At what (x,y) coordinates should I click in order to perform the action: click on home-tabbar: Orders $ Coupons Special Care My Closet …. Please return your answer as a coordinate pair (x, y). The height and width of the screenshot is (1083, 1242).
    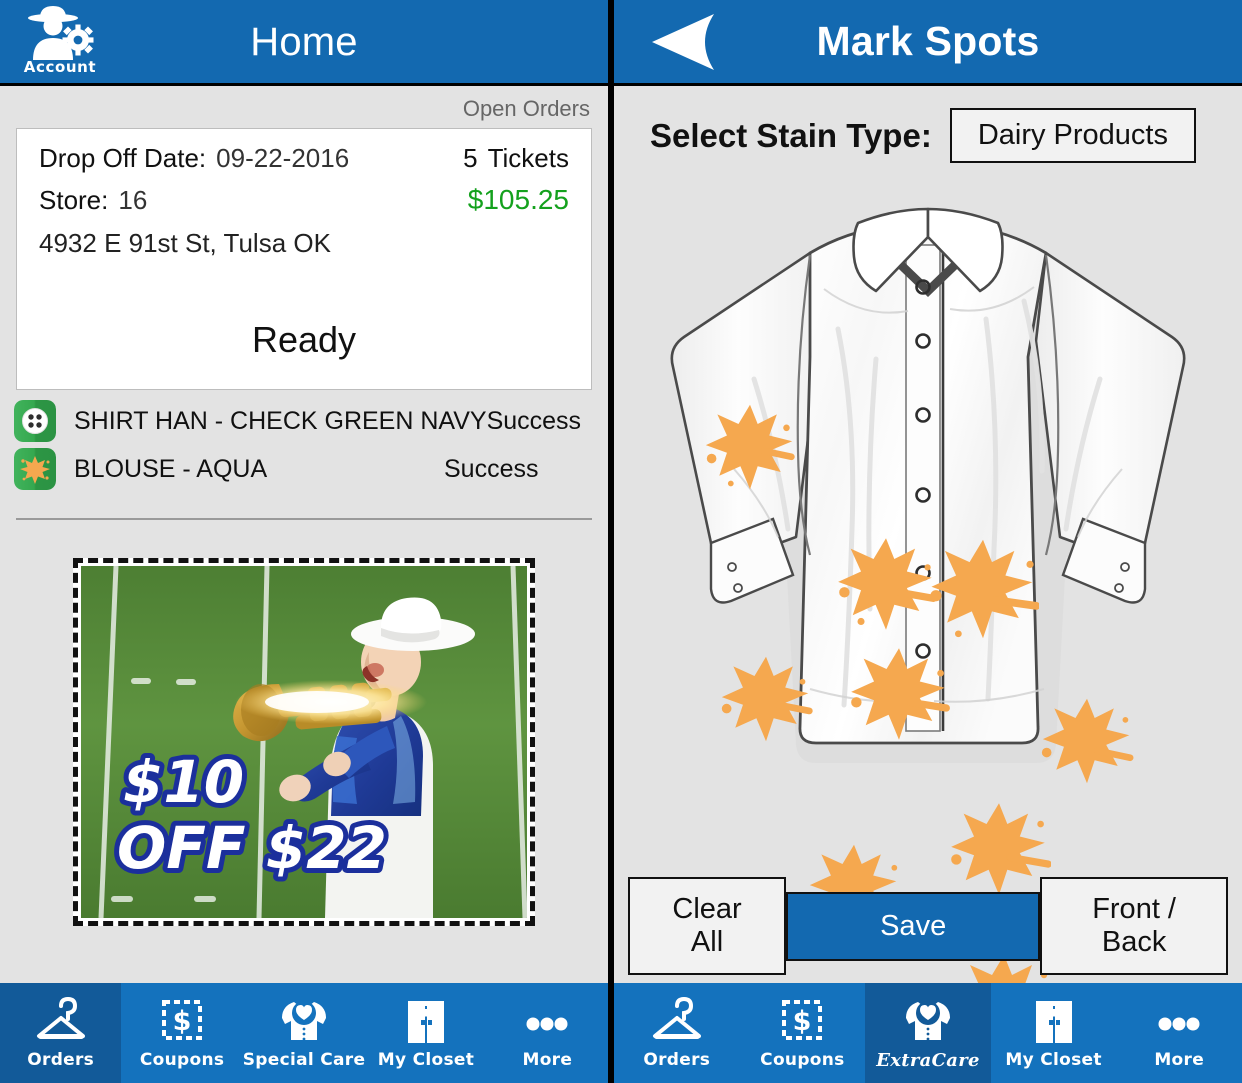
    Looking at the image, I should click on (304, 1033).